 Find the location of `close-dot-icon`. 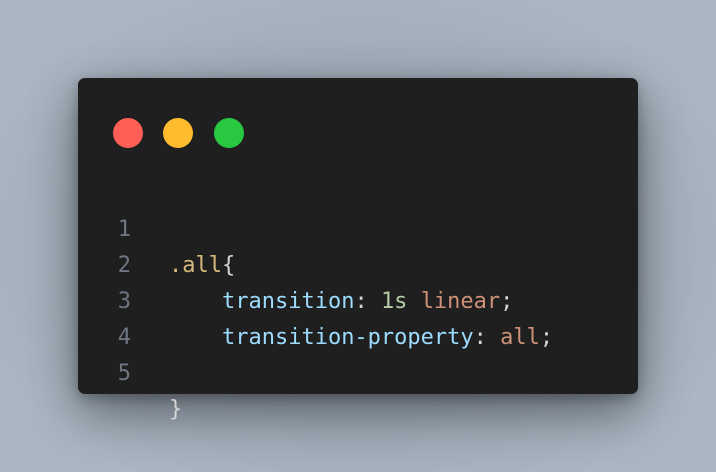

close-dot-icon is located at coordinates (128, 133).